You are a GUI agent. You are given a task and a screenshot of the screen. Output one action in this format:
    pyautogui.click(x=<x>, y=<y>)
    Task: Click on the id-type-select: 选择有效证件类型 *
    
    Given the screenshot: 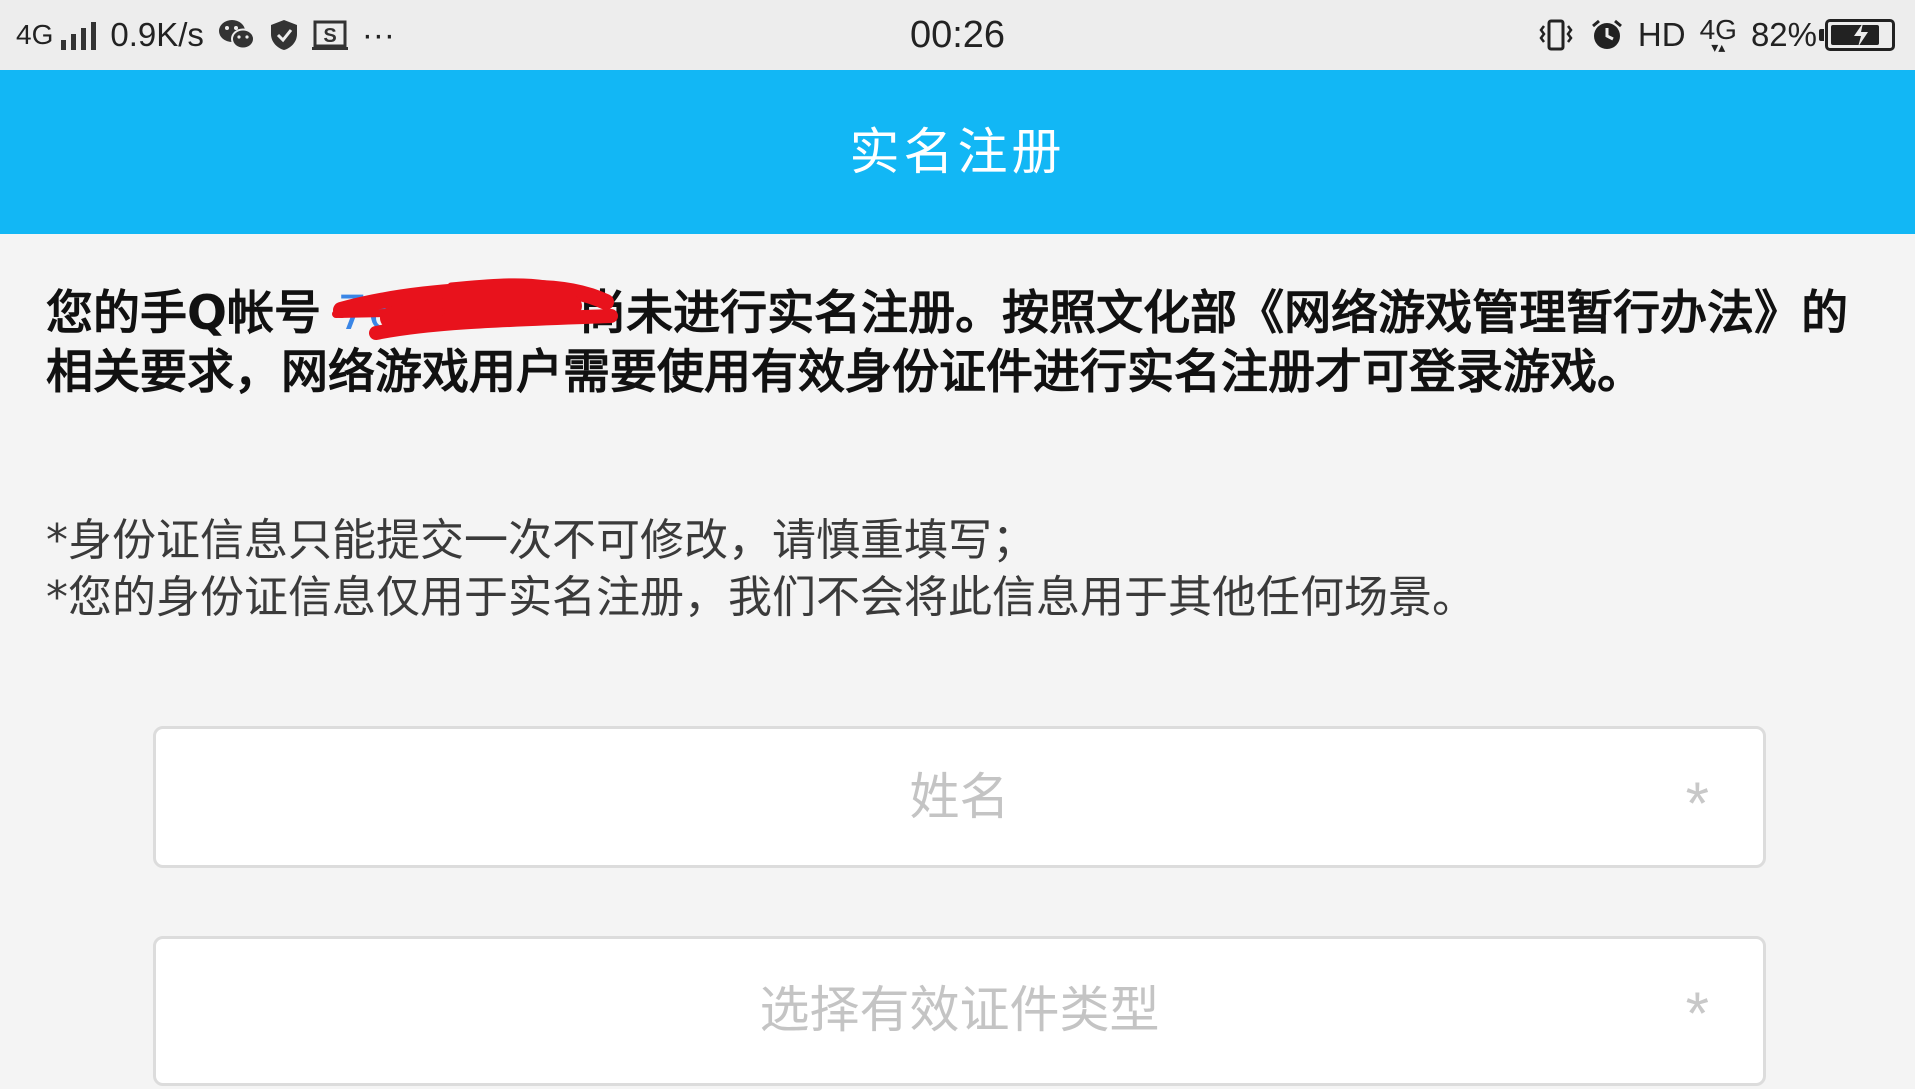 What is the action you would take?
    pyautogui.click(x=959, y=1011)
    